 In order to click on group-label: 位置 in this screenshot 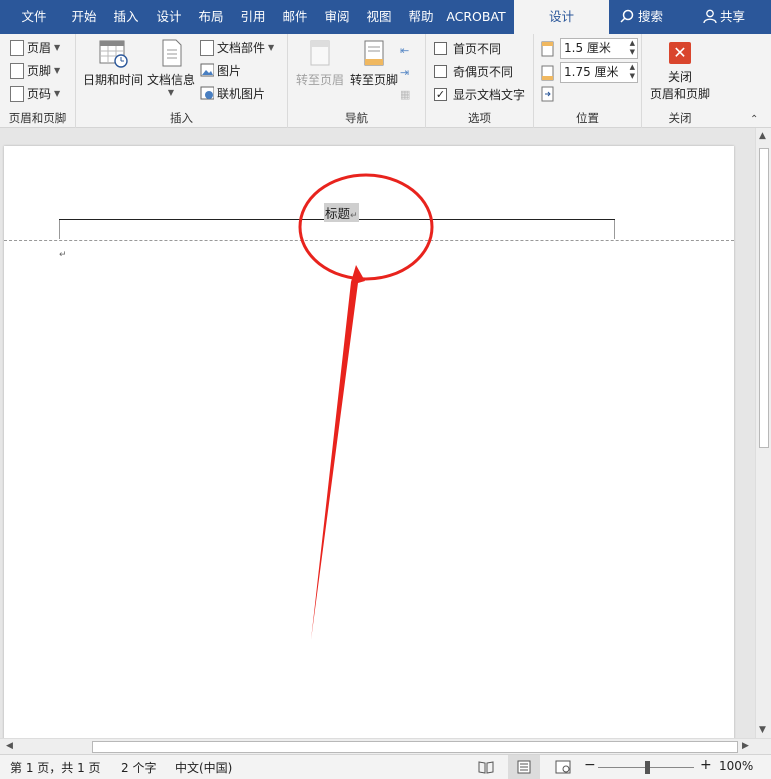, I will do `click(587, 118)`.